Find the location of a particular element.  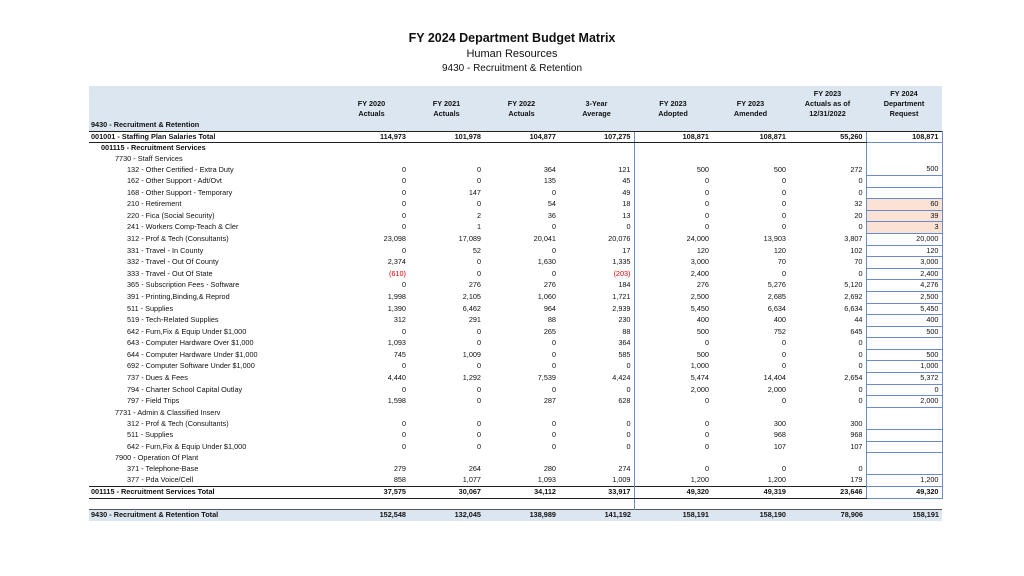

cell-value: 1,200 is located at coordinates (776, 480).